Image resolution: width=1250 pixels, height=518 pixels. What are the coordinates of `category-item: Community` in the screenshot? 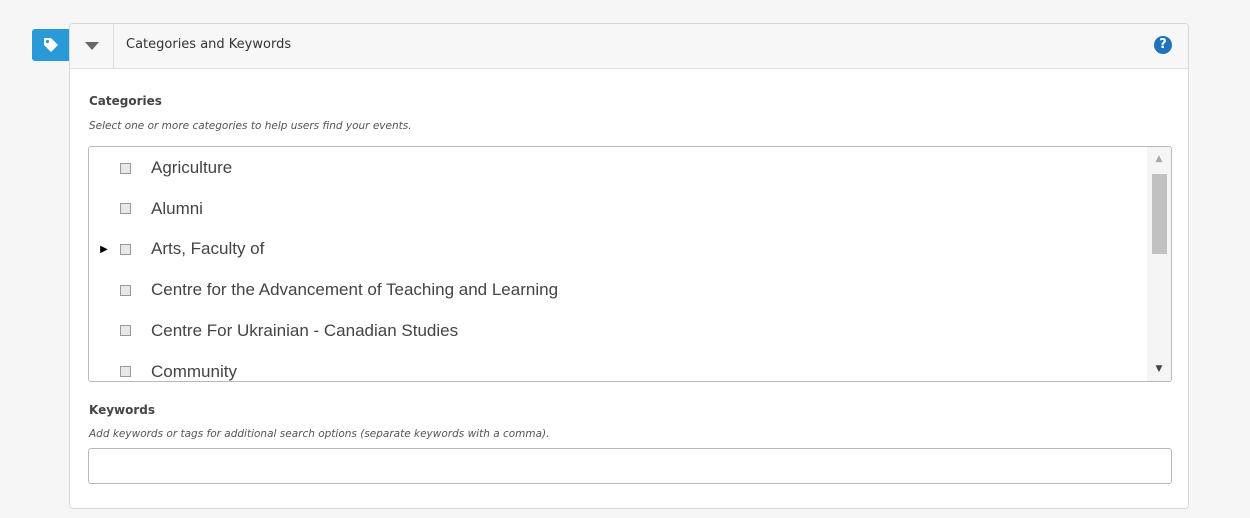 It's located at (618, 369).